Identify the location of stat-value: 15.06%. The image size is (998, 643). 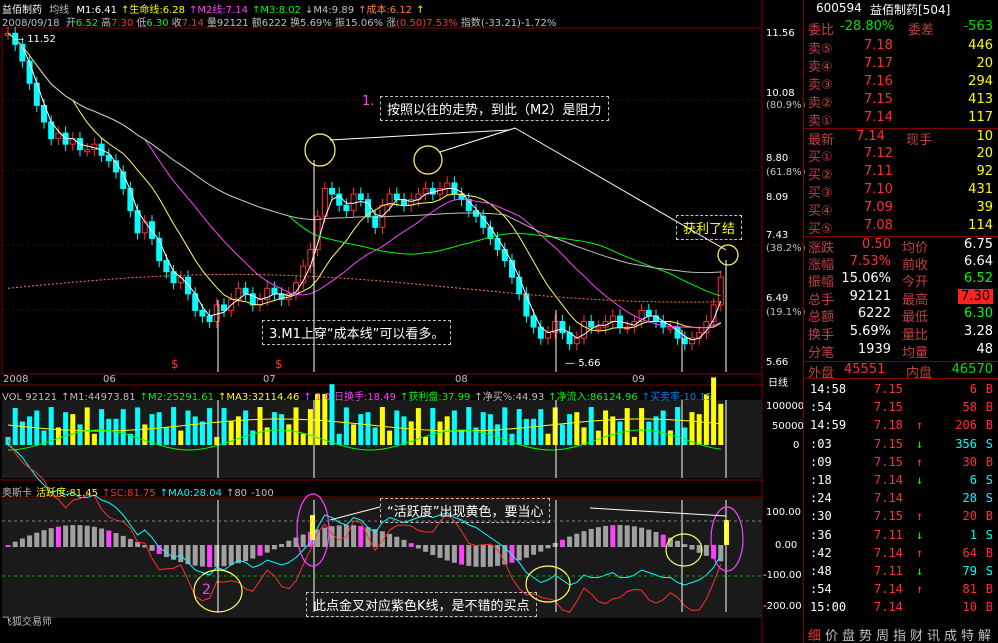
(866, 279).